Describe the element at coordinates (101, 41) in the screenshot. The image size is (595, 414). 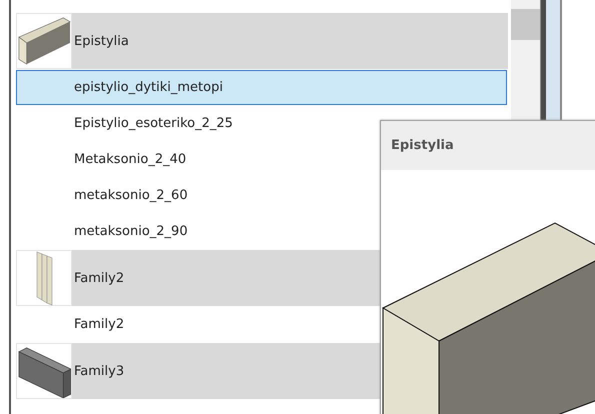
I see `family-name: Epistylia` at that location.